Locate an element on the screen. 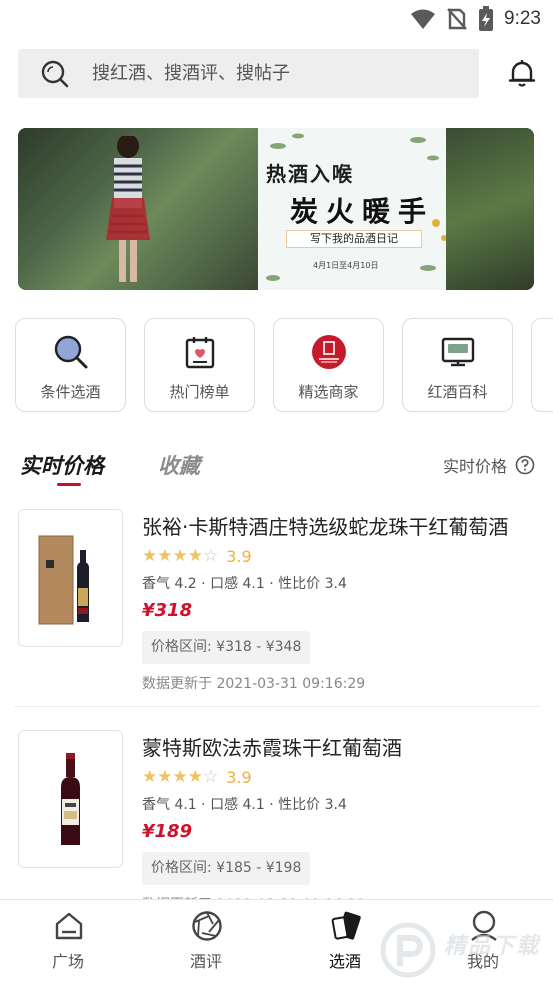 The width and height of the screenshot is (553, 983). banner-title-line1: 热酒入喉 is located at coordinates (310, 174).